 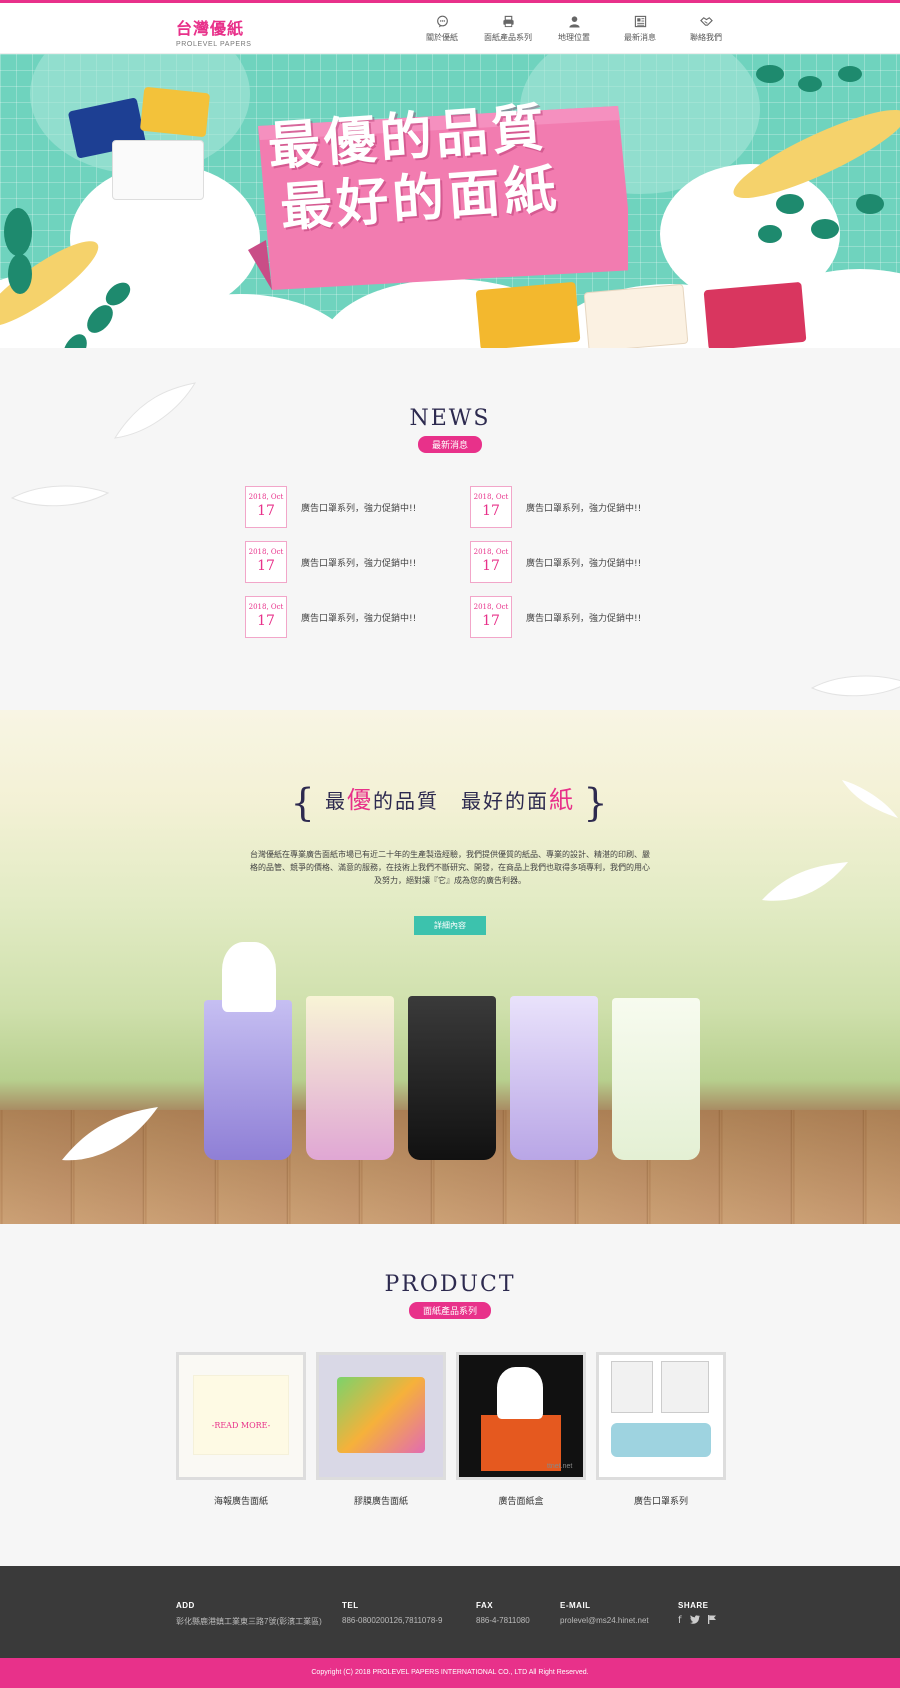 What do you see at coordinates (508, 29) in the screenshot?
I see `nav-products: 面紙產品系列` at bounding box center [508, 29].